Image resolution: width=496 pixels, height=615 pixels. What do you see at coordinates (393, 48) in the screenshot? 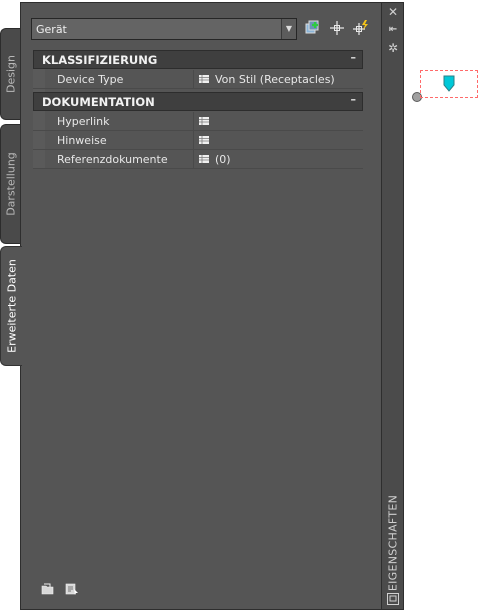
I see `properties-menu-icon: ✲` at bounding box center [393, 48].